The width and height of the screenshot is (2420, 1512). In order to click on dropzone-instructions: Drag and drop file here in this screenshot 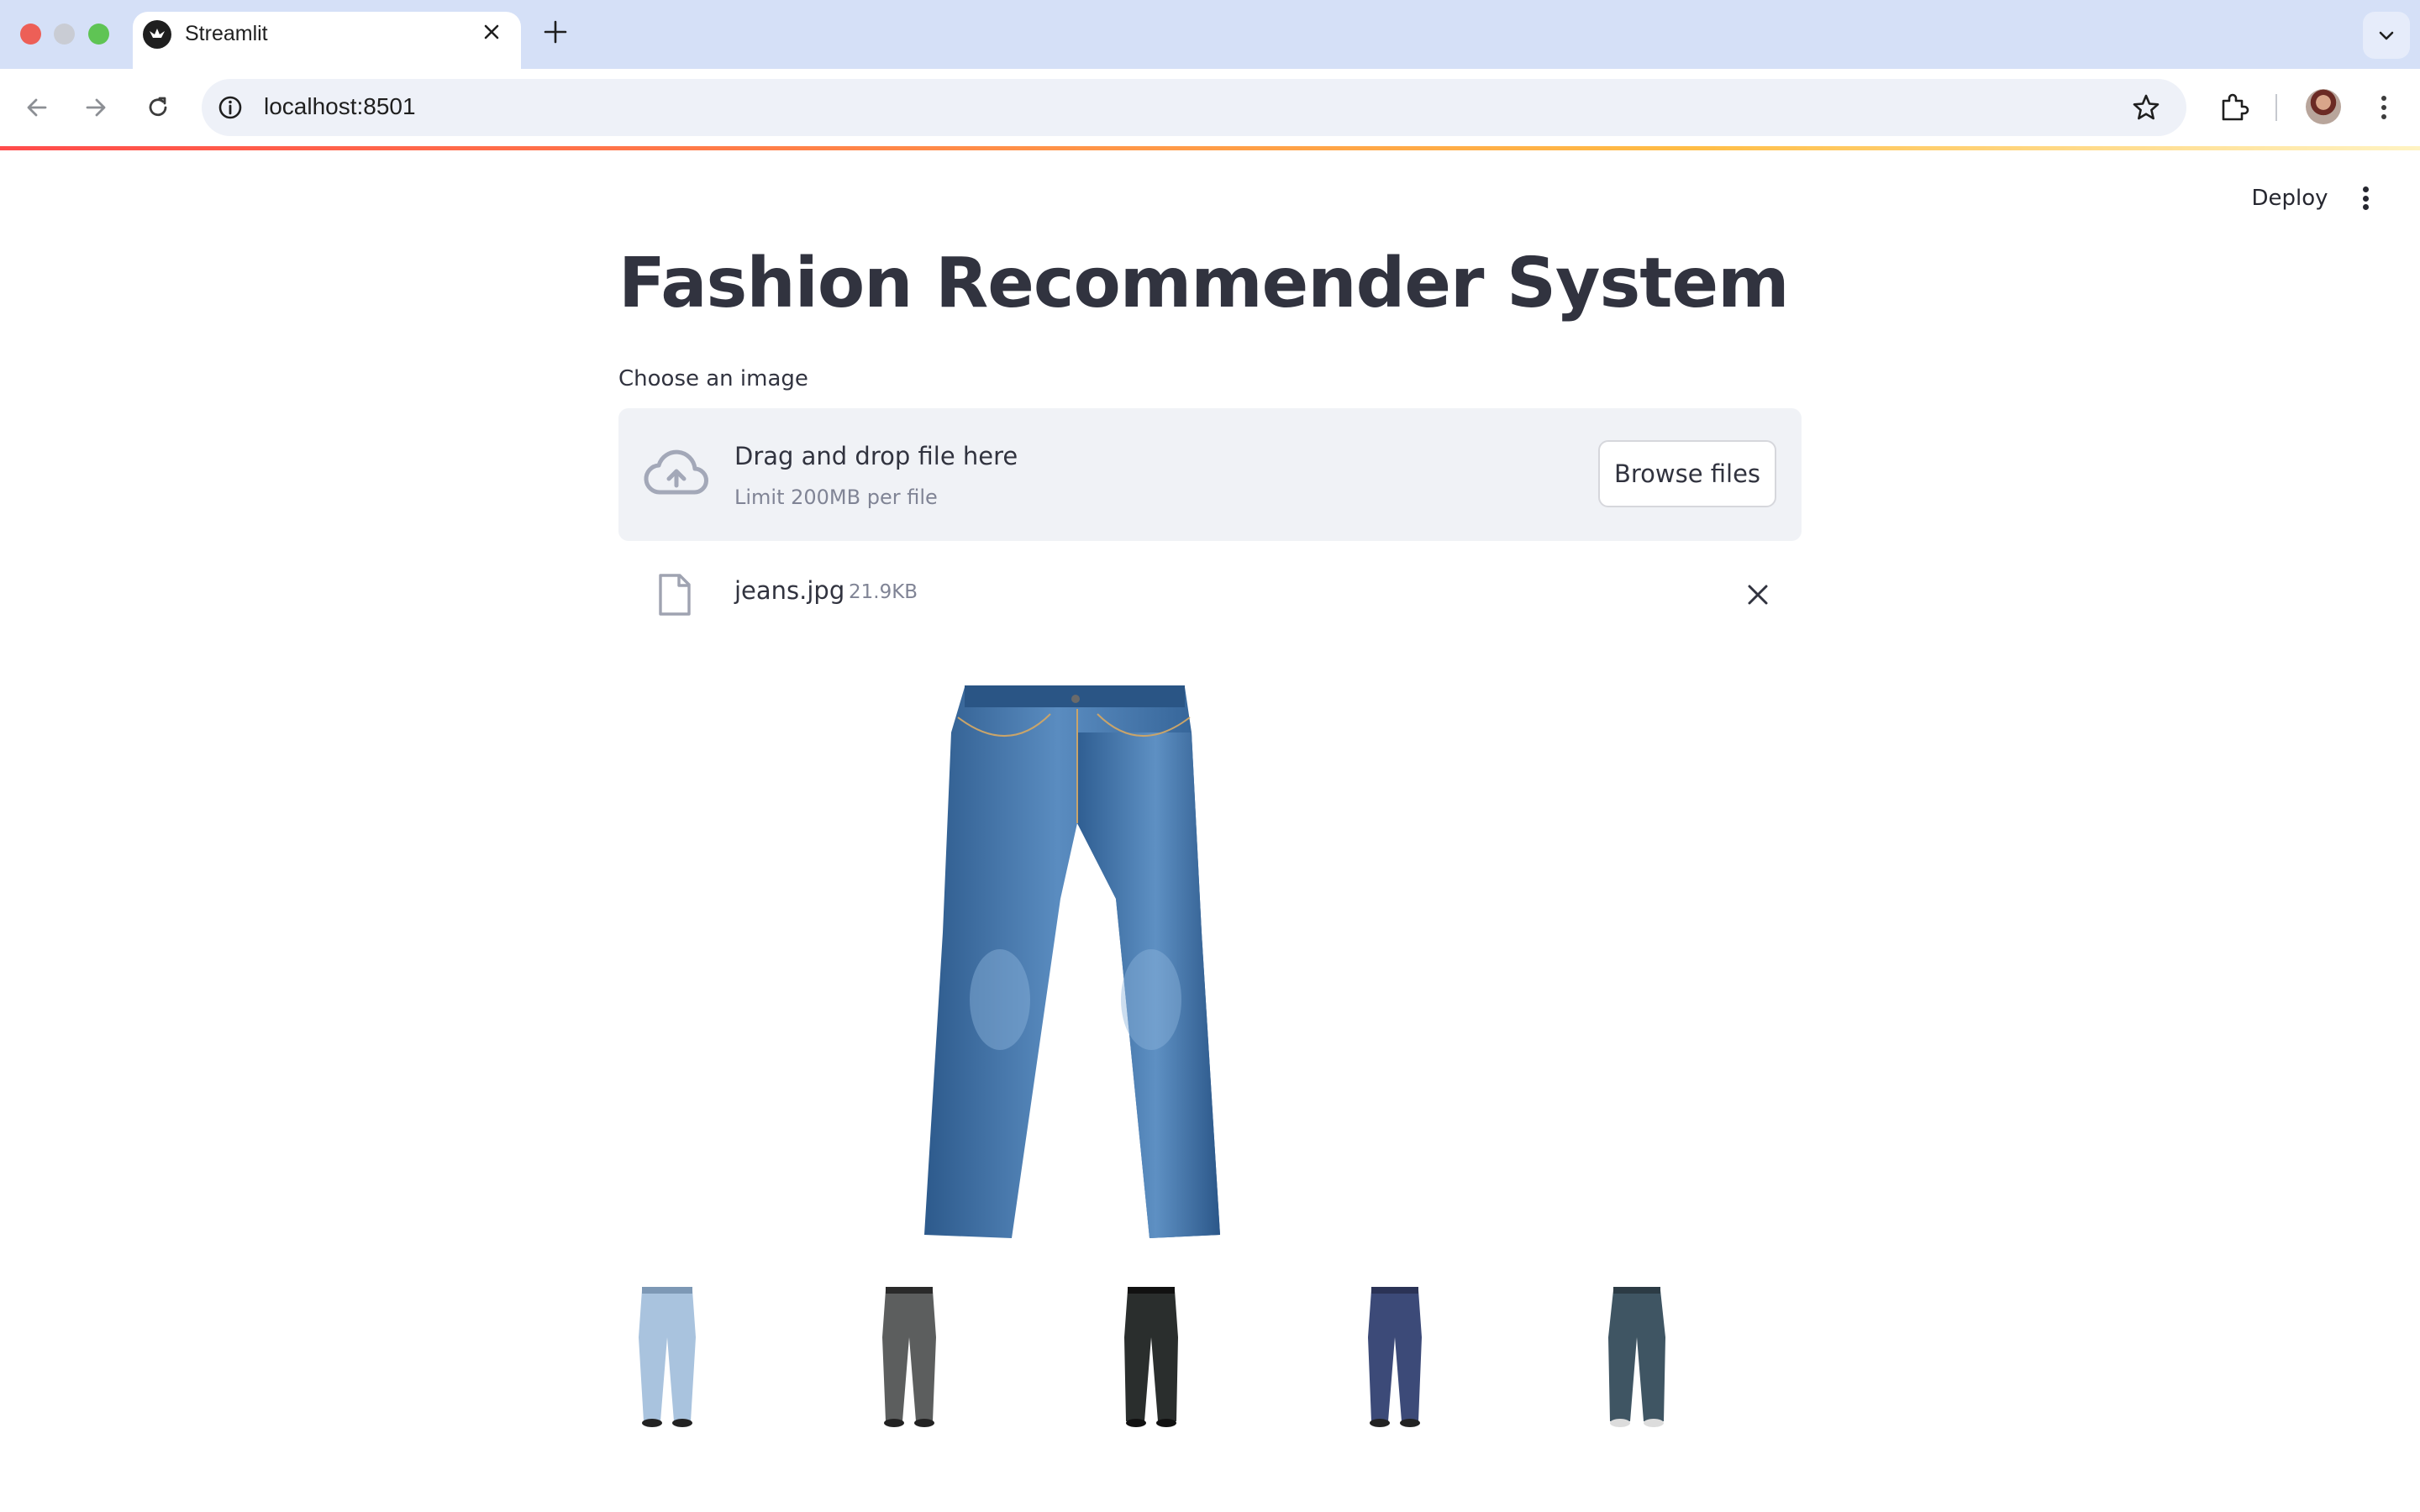, I will do `click(876, 456)`.